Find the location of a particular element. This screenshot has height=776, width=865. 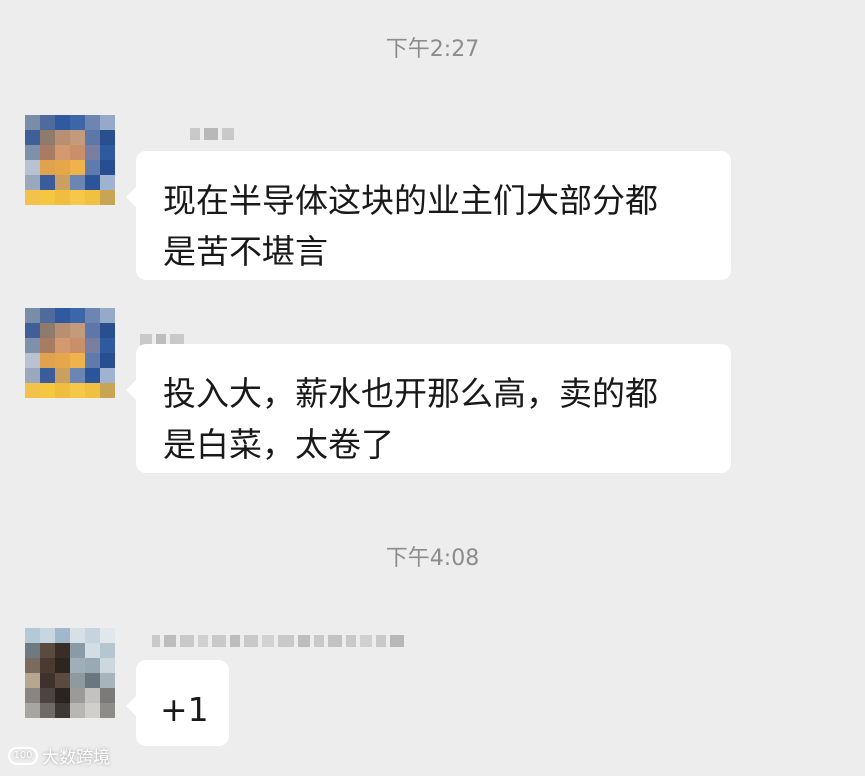

watermark: 100 大数跨境 is located at coordinates (59, 755).